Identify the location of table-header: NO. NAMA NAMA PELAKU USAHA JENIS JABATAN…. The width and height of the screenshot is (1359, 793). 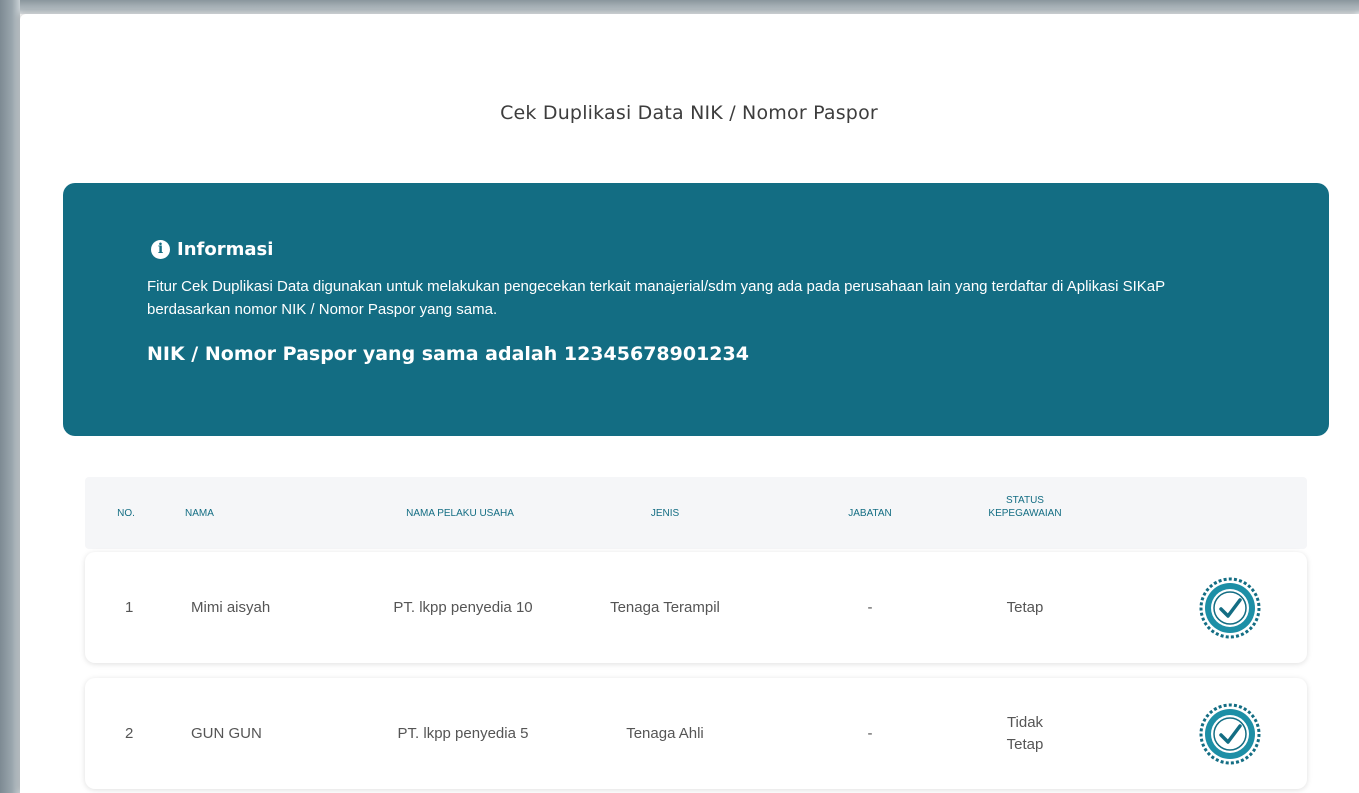
(696, 513).